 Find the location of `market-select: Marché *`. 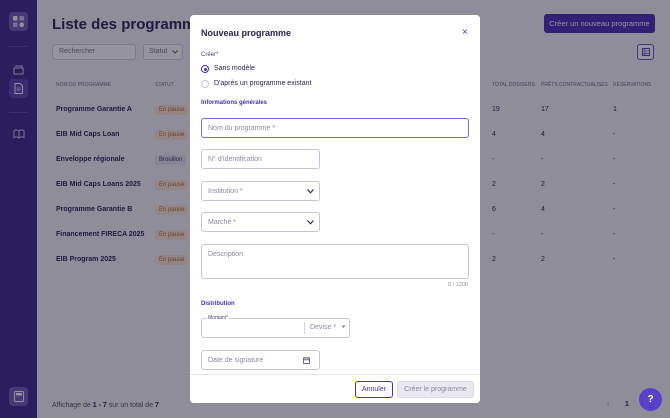

market-select: Marché * is located at coordinates (260, 222).